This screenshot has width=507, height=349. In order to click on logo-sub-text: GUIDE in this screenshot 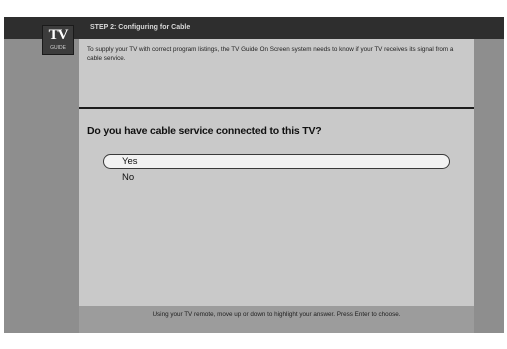, I will do `click(58, 48)`.